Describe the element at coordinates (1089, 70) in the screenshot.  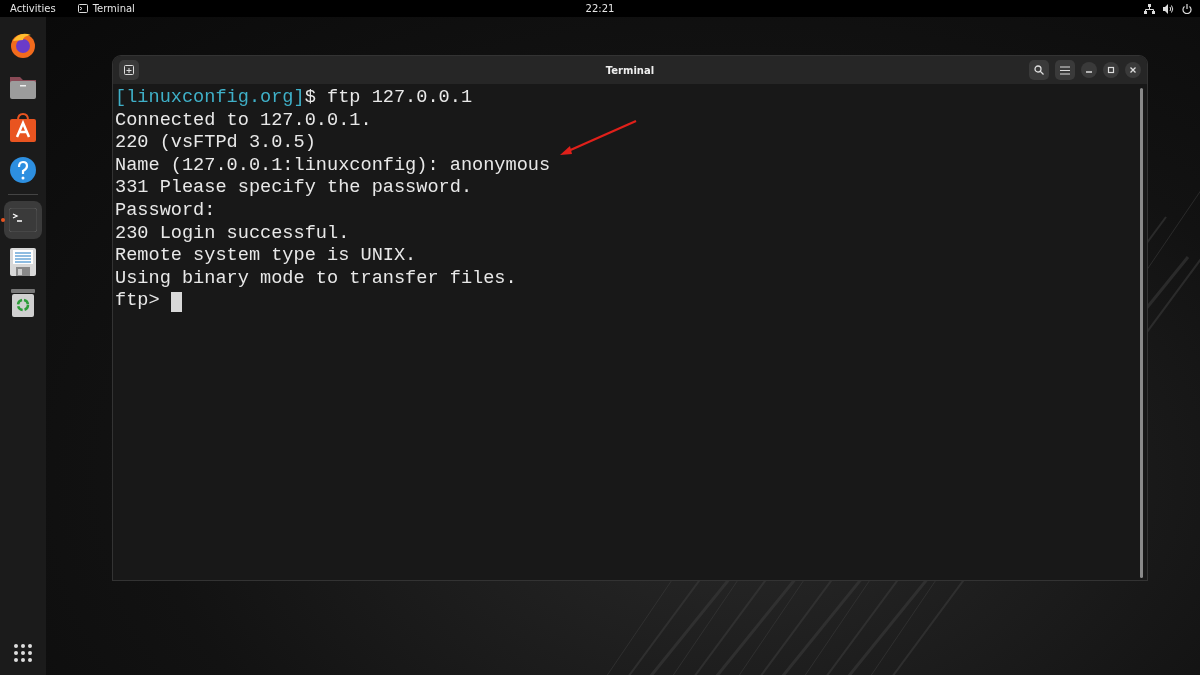
I see `minimize-button` at that location.